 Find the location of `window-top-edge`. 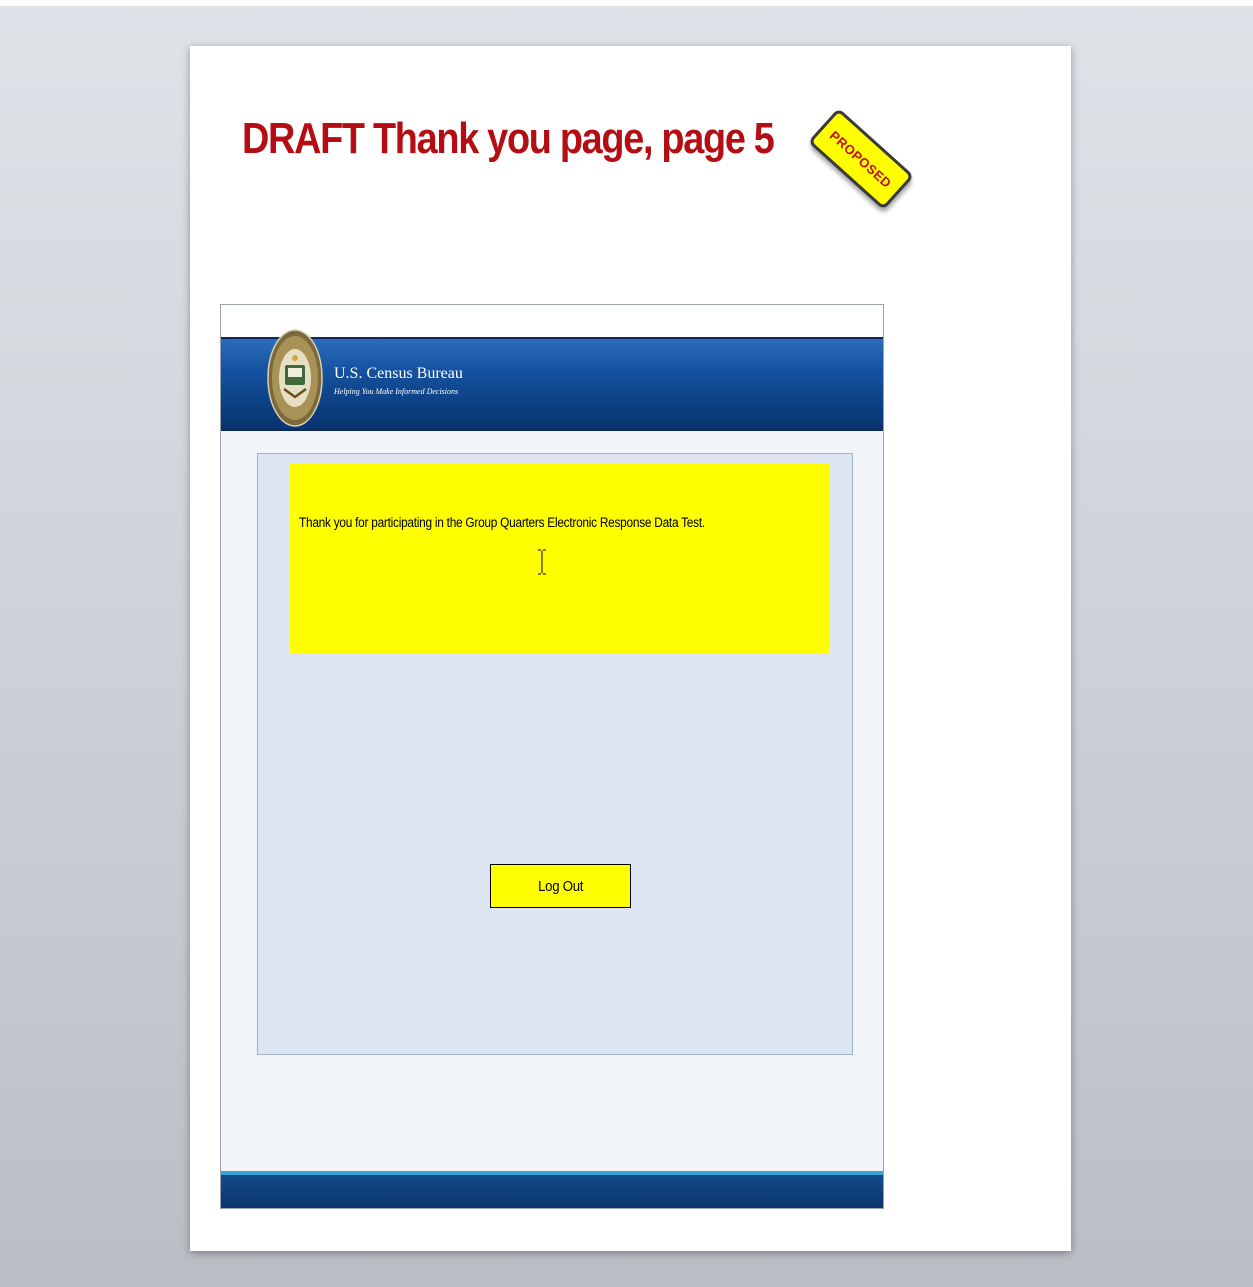

window-top-edge is located at coordinates (626, 3).